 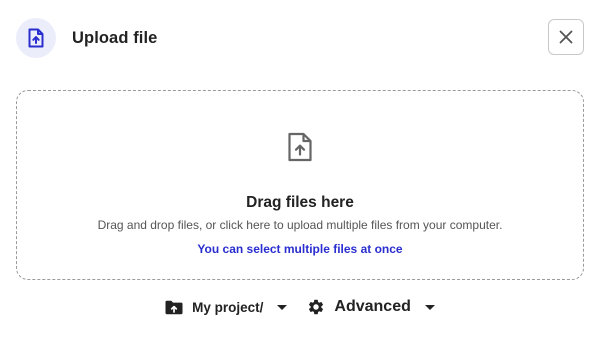 I want to click on dropzone-title: Drag files here, so click(x=300, y=202).